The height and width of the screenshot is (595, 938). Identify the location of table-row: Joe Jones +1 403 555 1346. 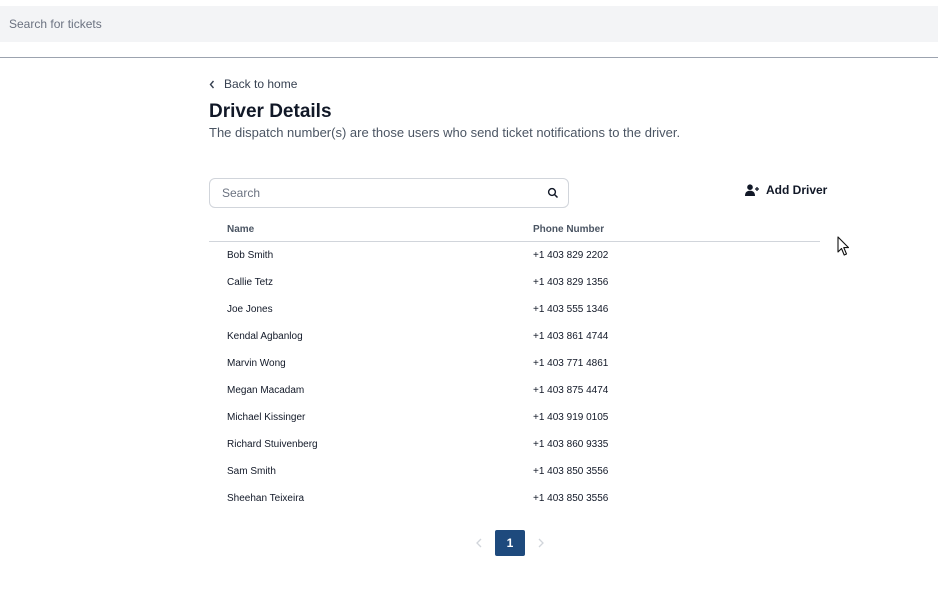
(514, 309).